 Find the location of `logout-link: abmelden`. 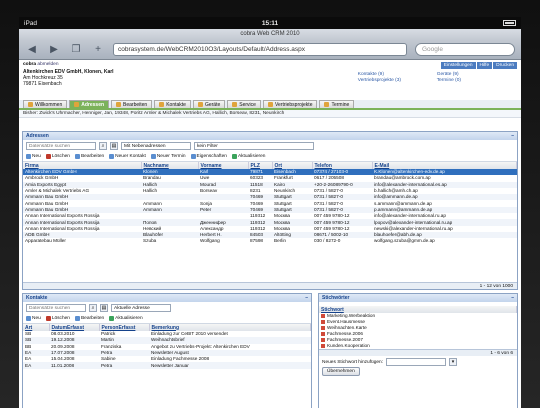

logout-link: abmelden is located at coordinates (47, 64).